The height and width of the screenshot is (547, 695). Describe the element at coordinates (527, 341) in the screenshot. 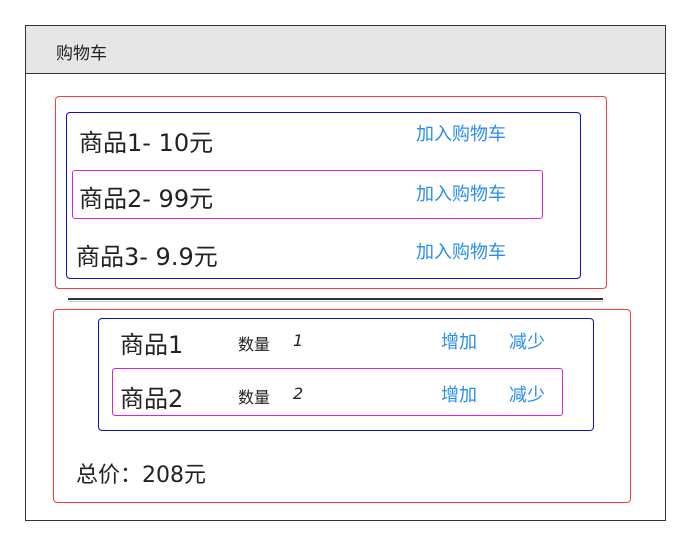

I see `decrease-button-1: 减少` at that location.